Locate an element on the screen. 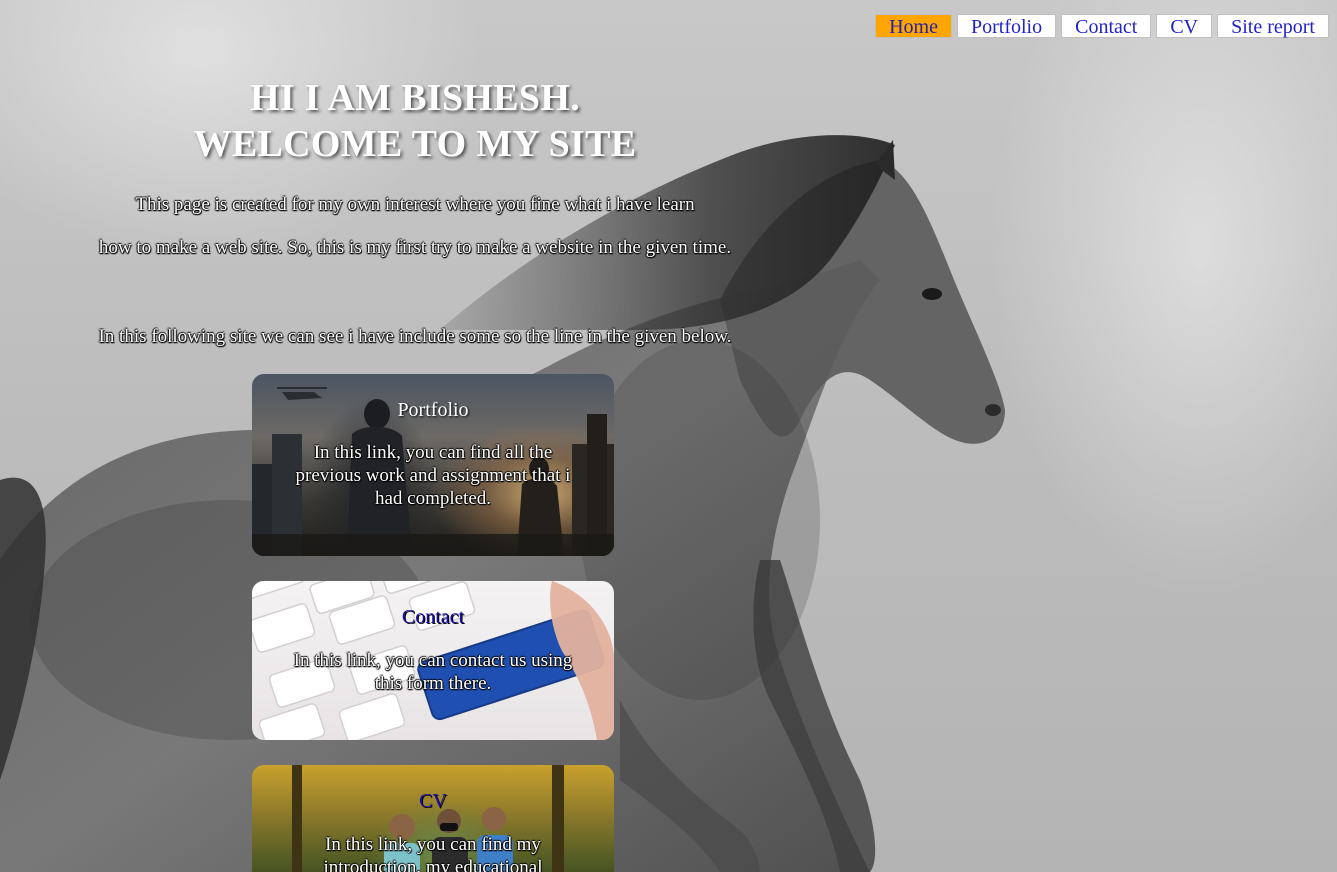 This screenshot has width=1337, height=872. nav-home: Home is located at coordinates (913, 26).